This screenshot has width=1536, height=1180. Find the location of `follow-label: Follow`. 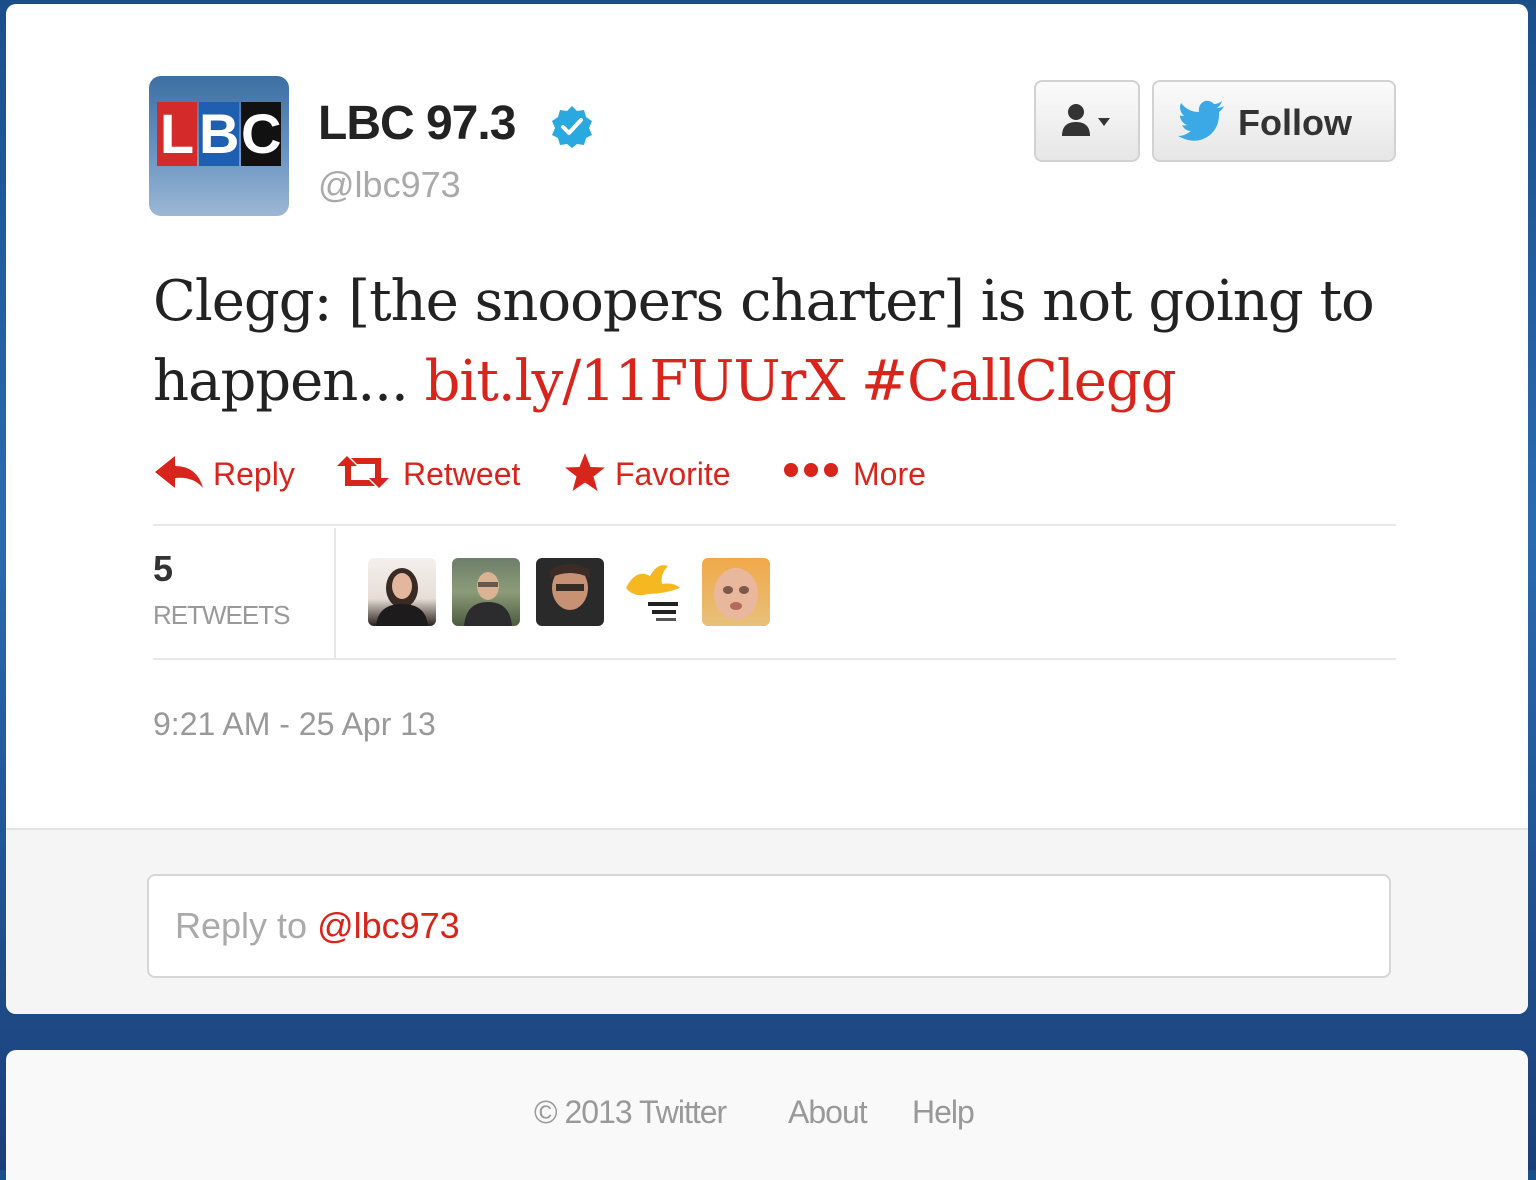

follow-label: Follow is located at coordinates (1295, 122).